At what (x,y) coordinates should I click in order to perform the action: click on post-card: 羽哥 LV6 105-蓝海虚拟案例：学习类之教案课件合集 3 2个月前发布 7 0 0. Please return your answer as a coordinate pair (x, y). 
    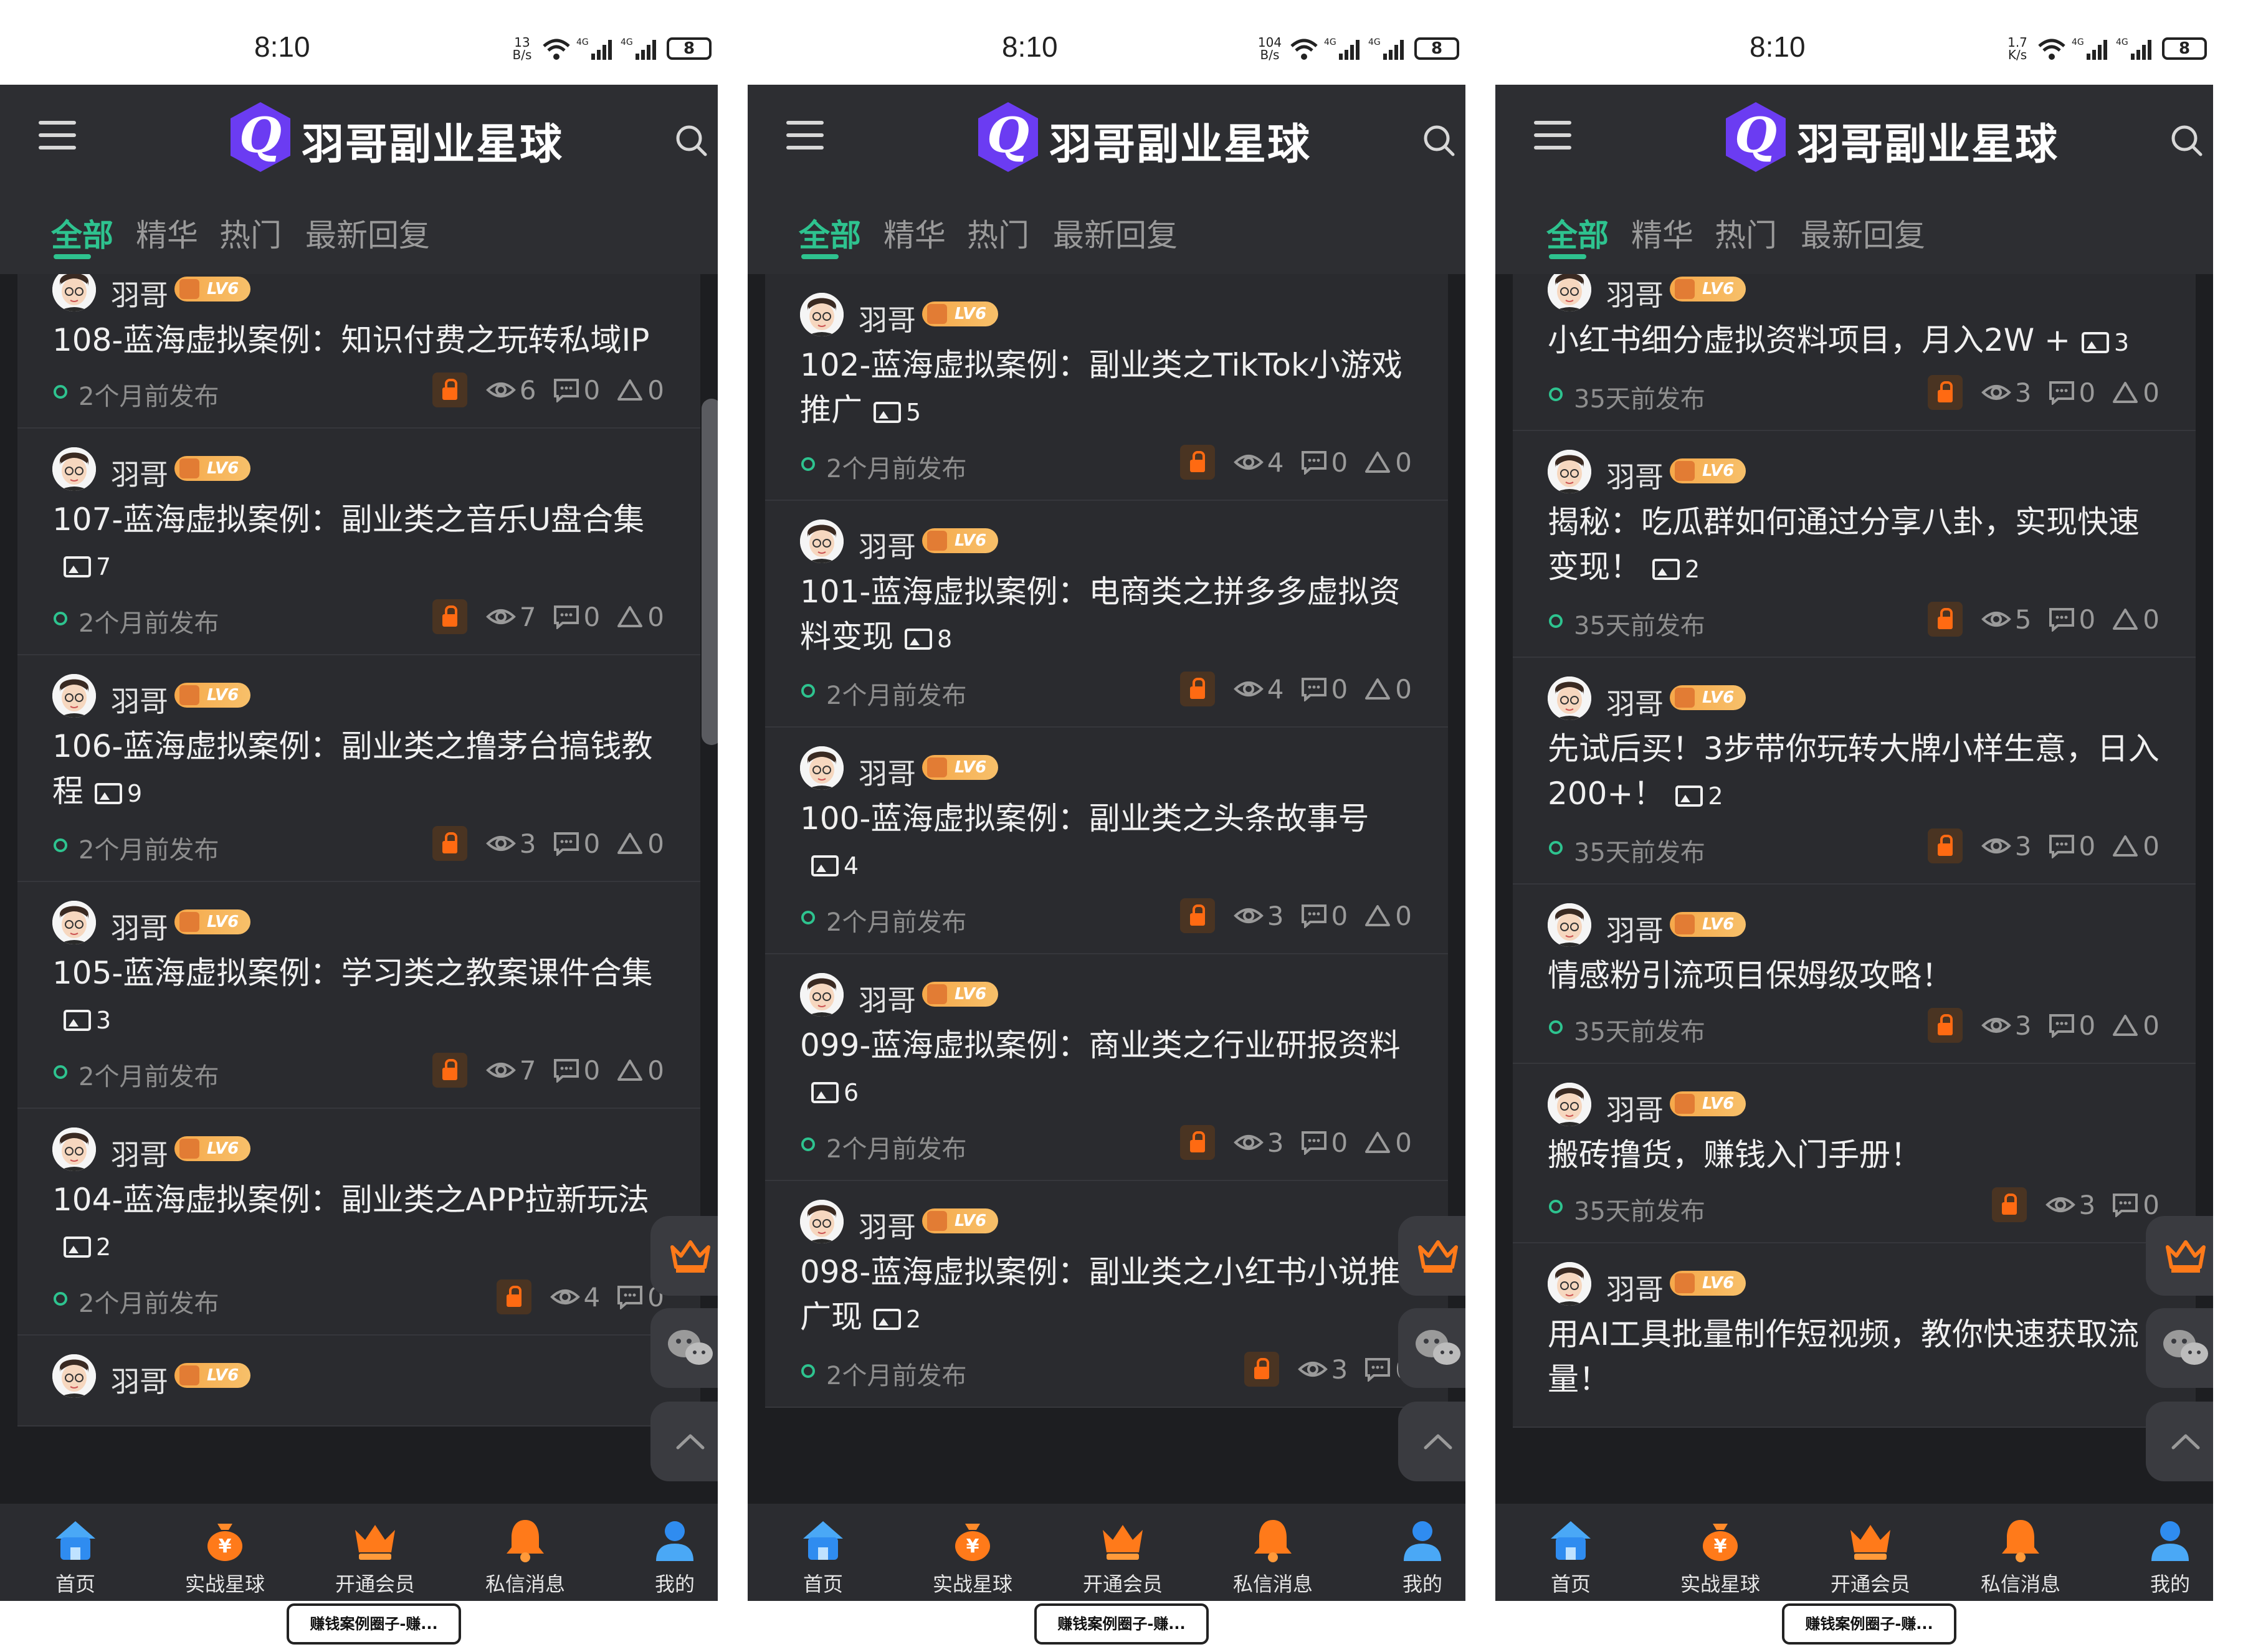
    Looking at the image, I should click on (358, 996).